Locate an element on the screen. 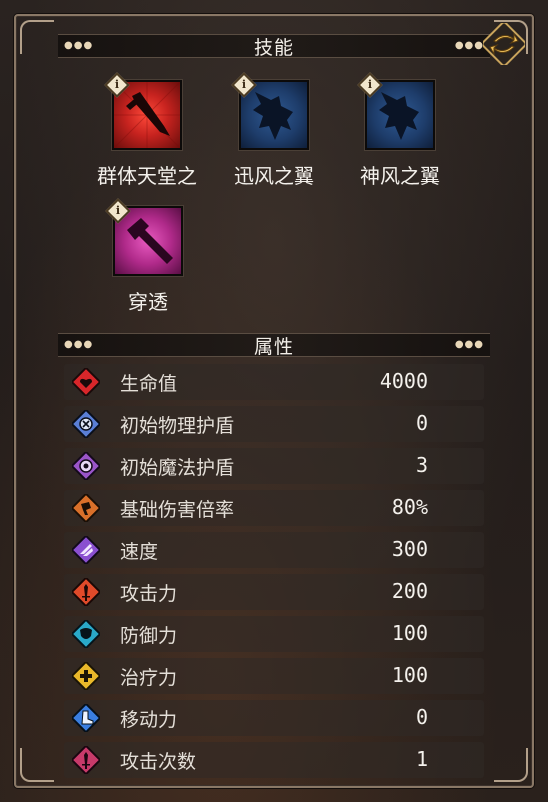 The height and width of the screenshot is (802, 548). attribute-name: 初始物理护盾 is located at coordinates (177, 426).